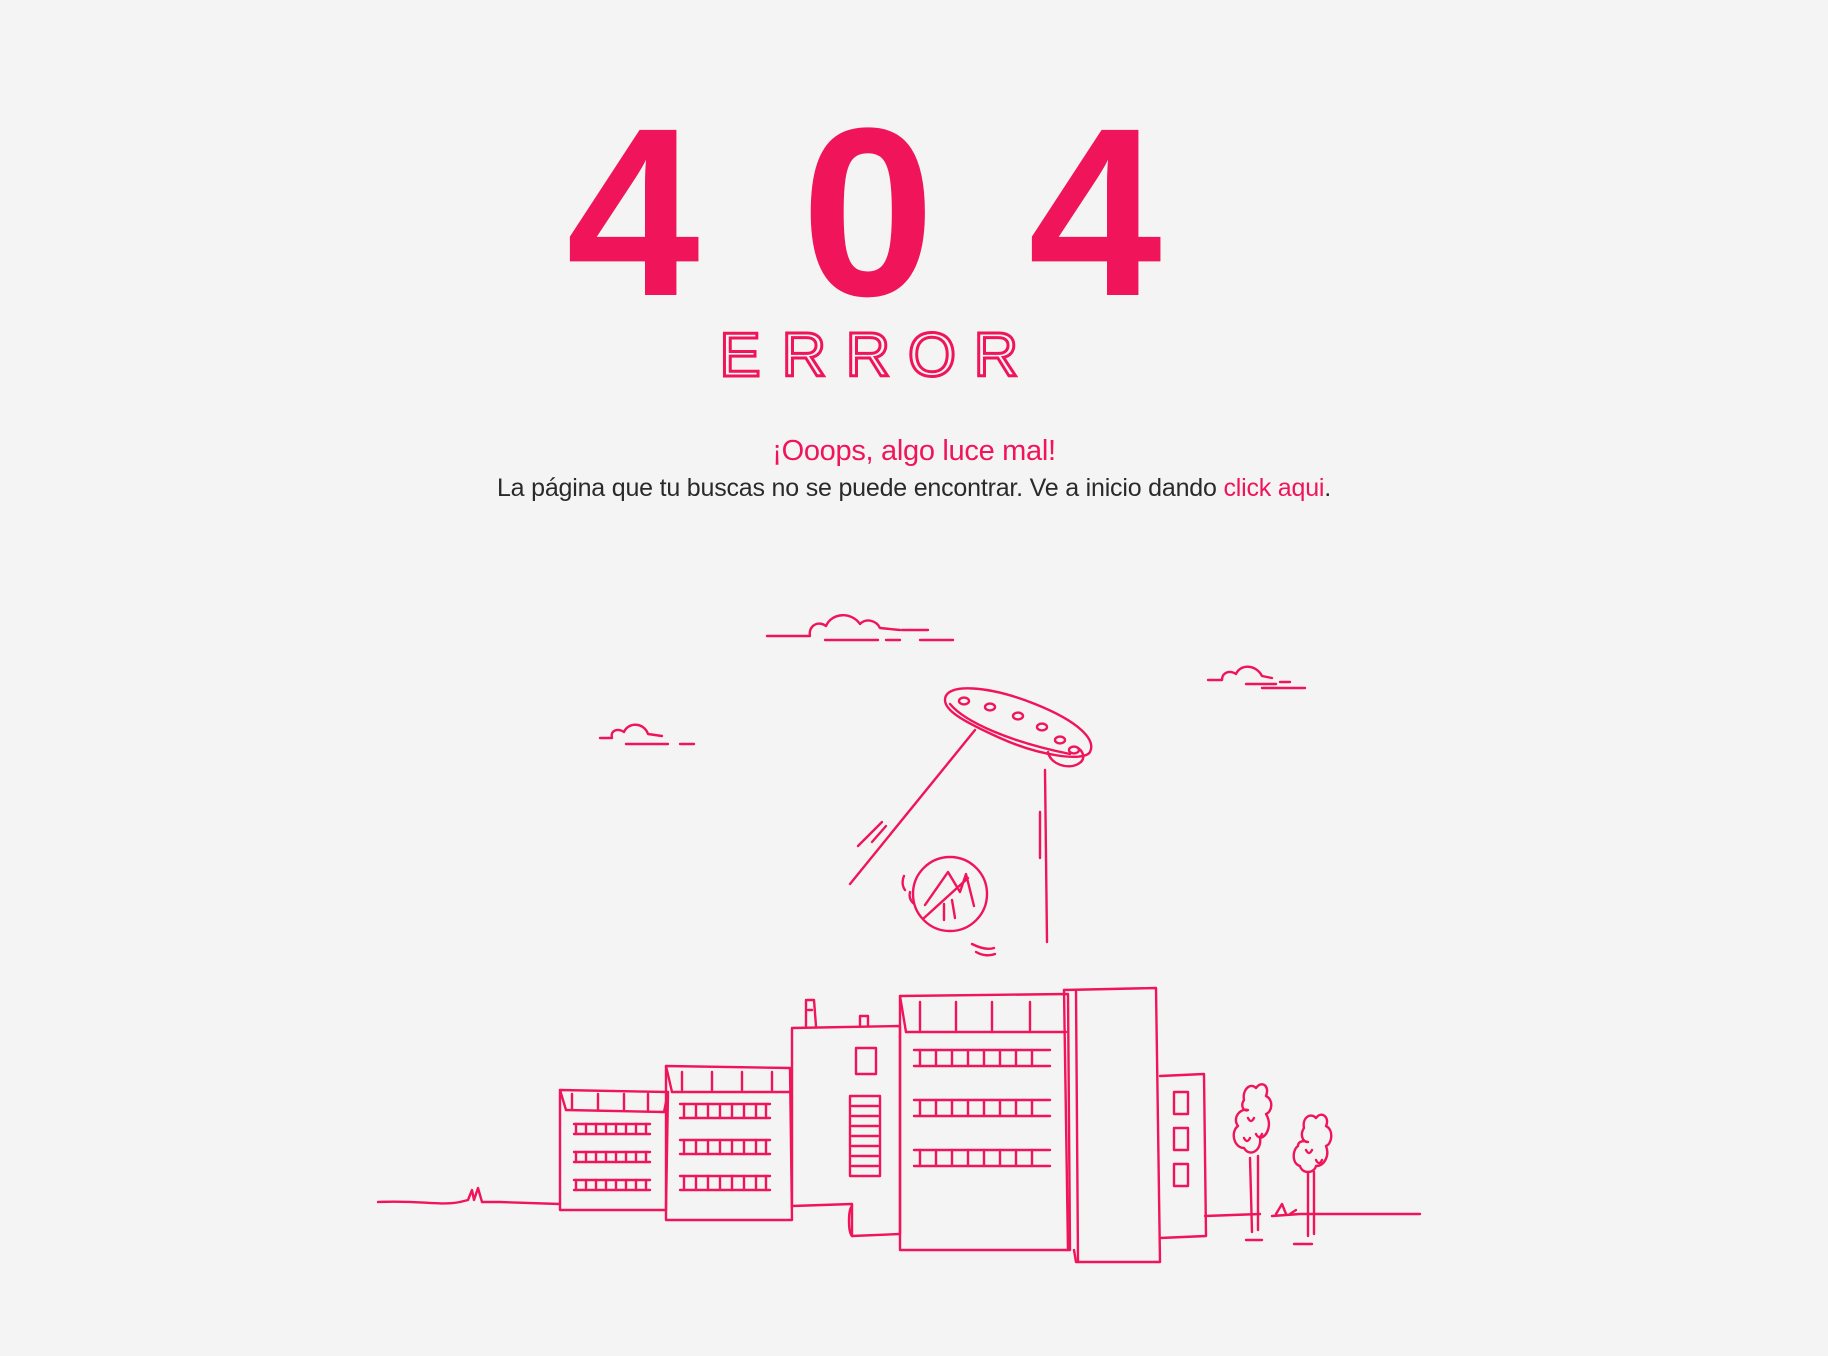 Image resolution: width=1828 pixels, height=1356 pixels. Describe the element at coordinates (996, 355) in the screenshot. I see `error-letter-5: R` at that location.